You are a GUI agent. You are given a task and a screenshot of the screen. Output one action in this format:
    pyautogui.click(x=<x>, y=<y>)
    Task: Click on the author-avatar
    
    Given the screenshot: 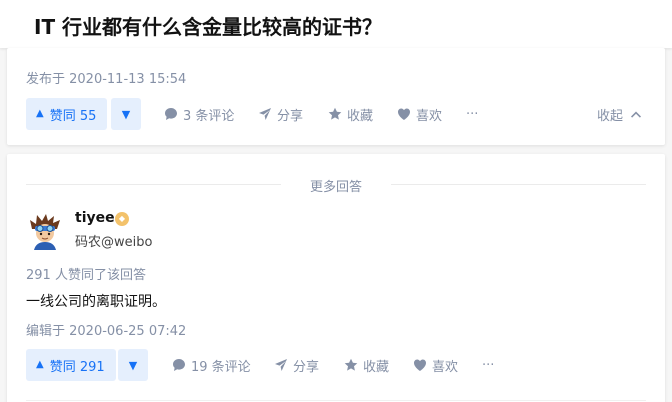 What is the action you would take?
    pyautogui.click(x=45, y=231)
    